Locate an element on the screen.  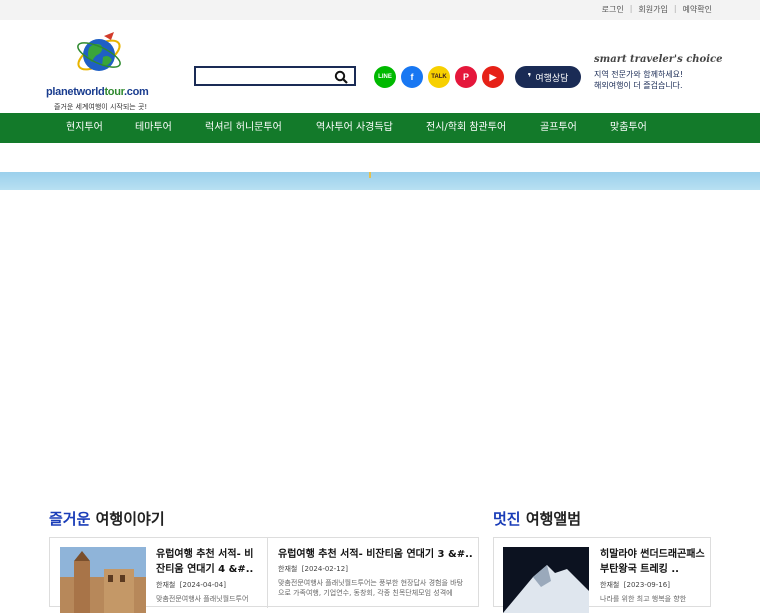
story-title: 유럽여행 추천 서적- 비잔티움 연대기 4 &#.. is located at coordinates (209, 562).